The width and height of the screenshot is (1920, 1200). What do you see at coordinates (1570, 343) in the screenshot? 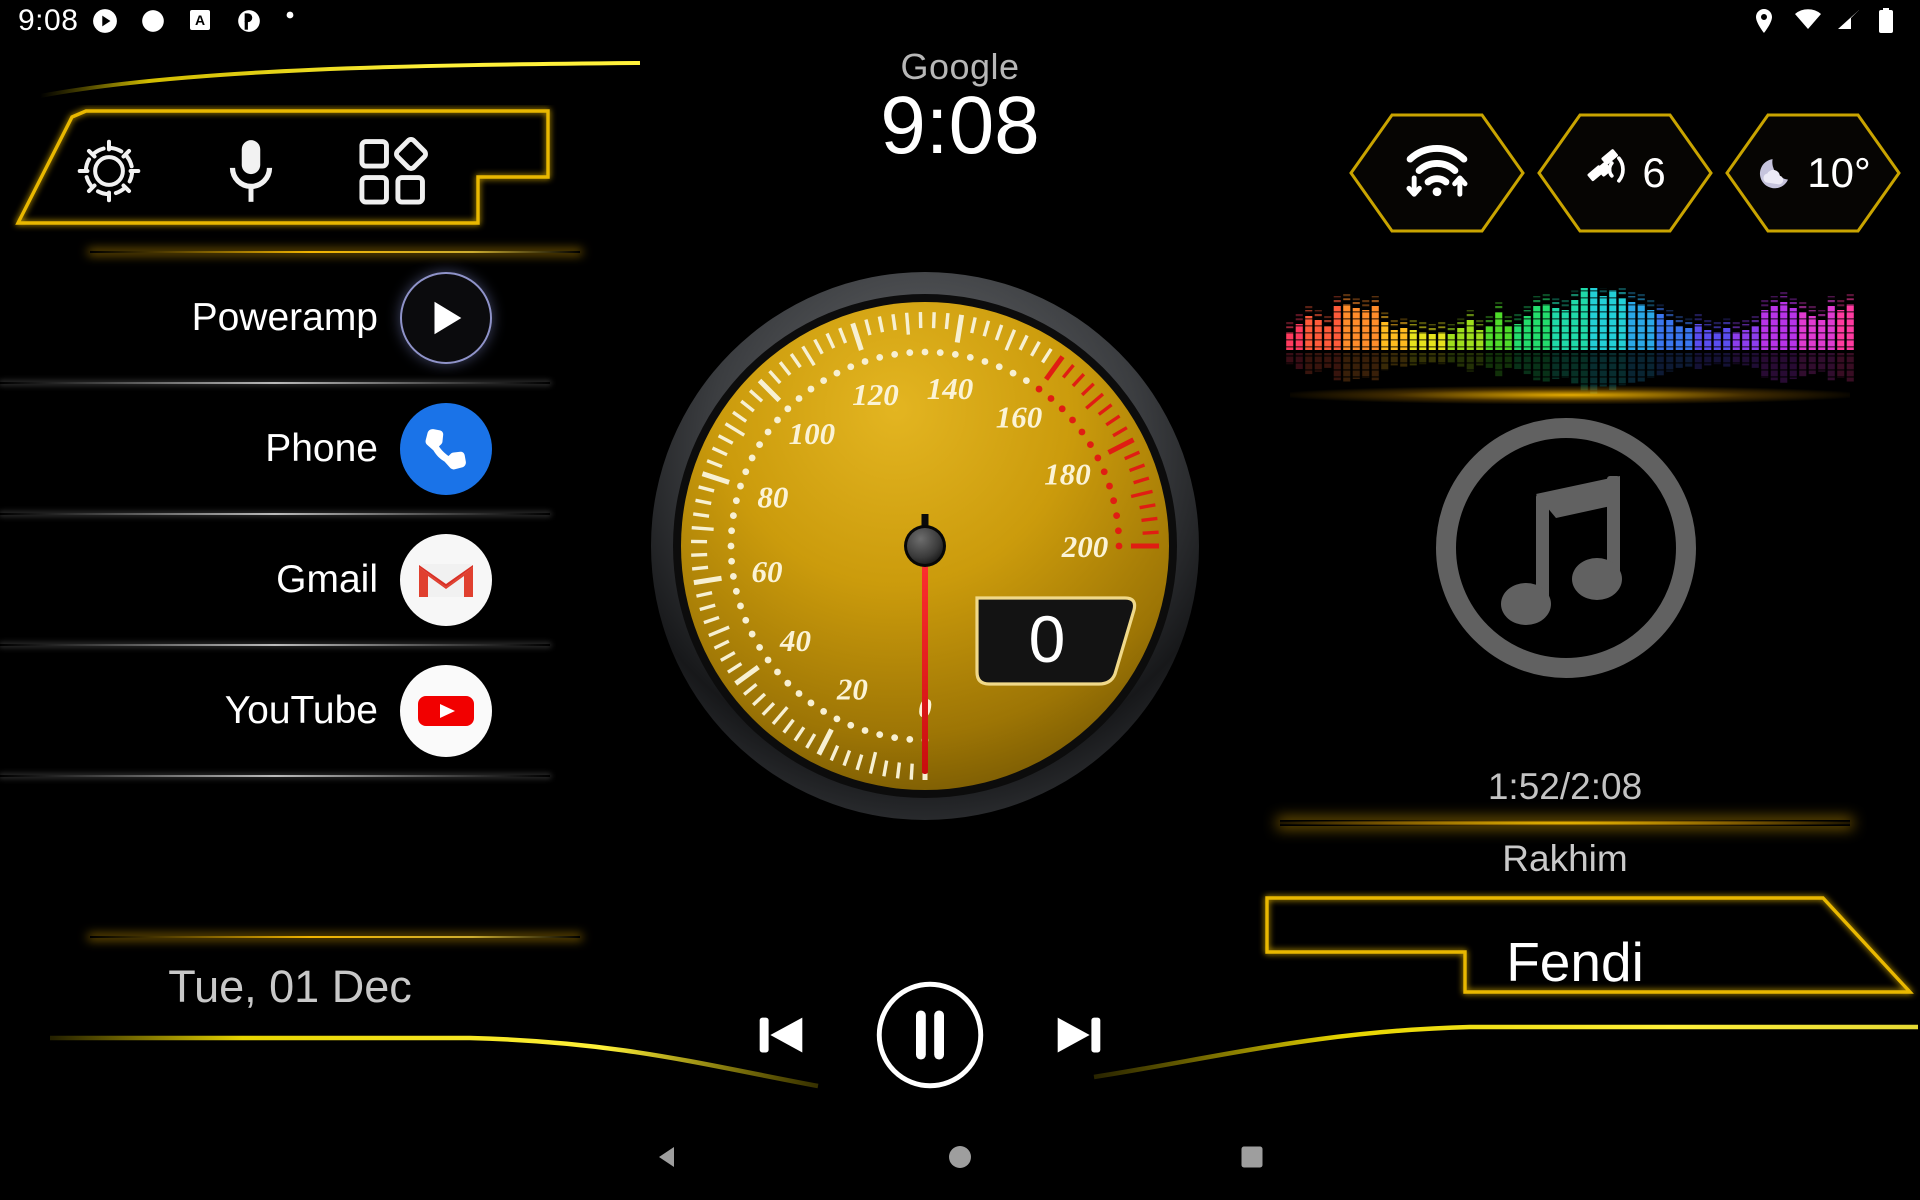
I see `audio-spectrum-visualizer` at bounding box center [1570, 343].